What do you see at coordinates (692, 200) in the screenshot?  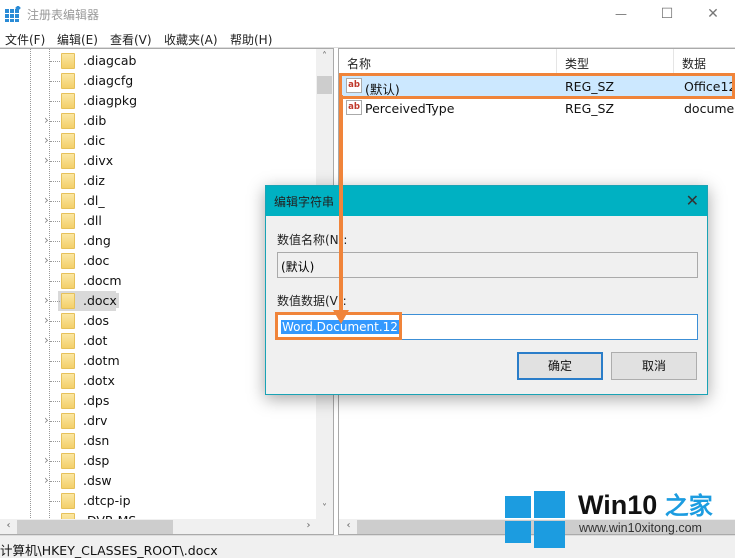 I see `dialog-close-icon: ✕` at bounding box center [692, 200].